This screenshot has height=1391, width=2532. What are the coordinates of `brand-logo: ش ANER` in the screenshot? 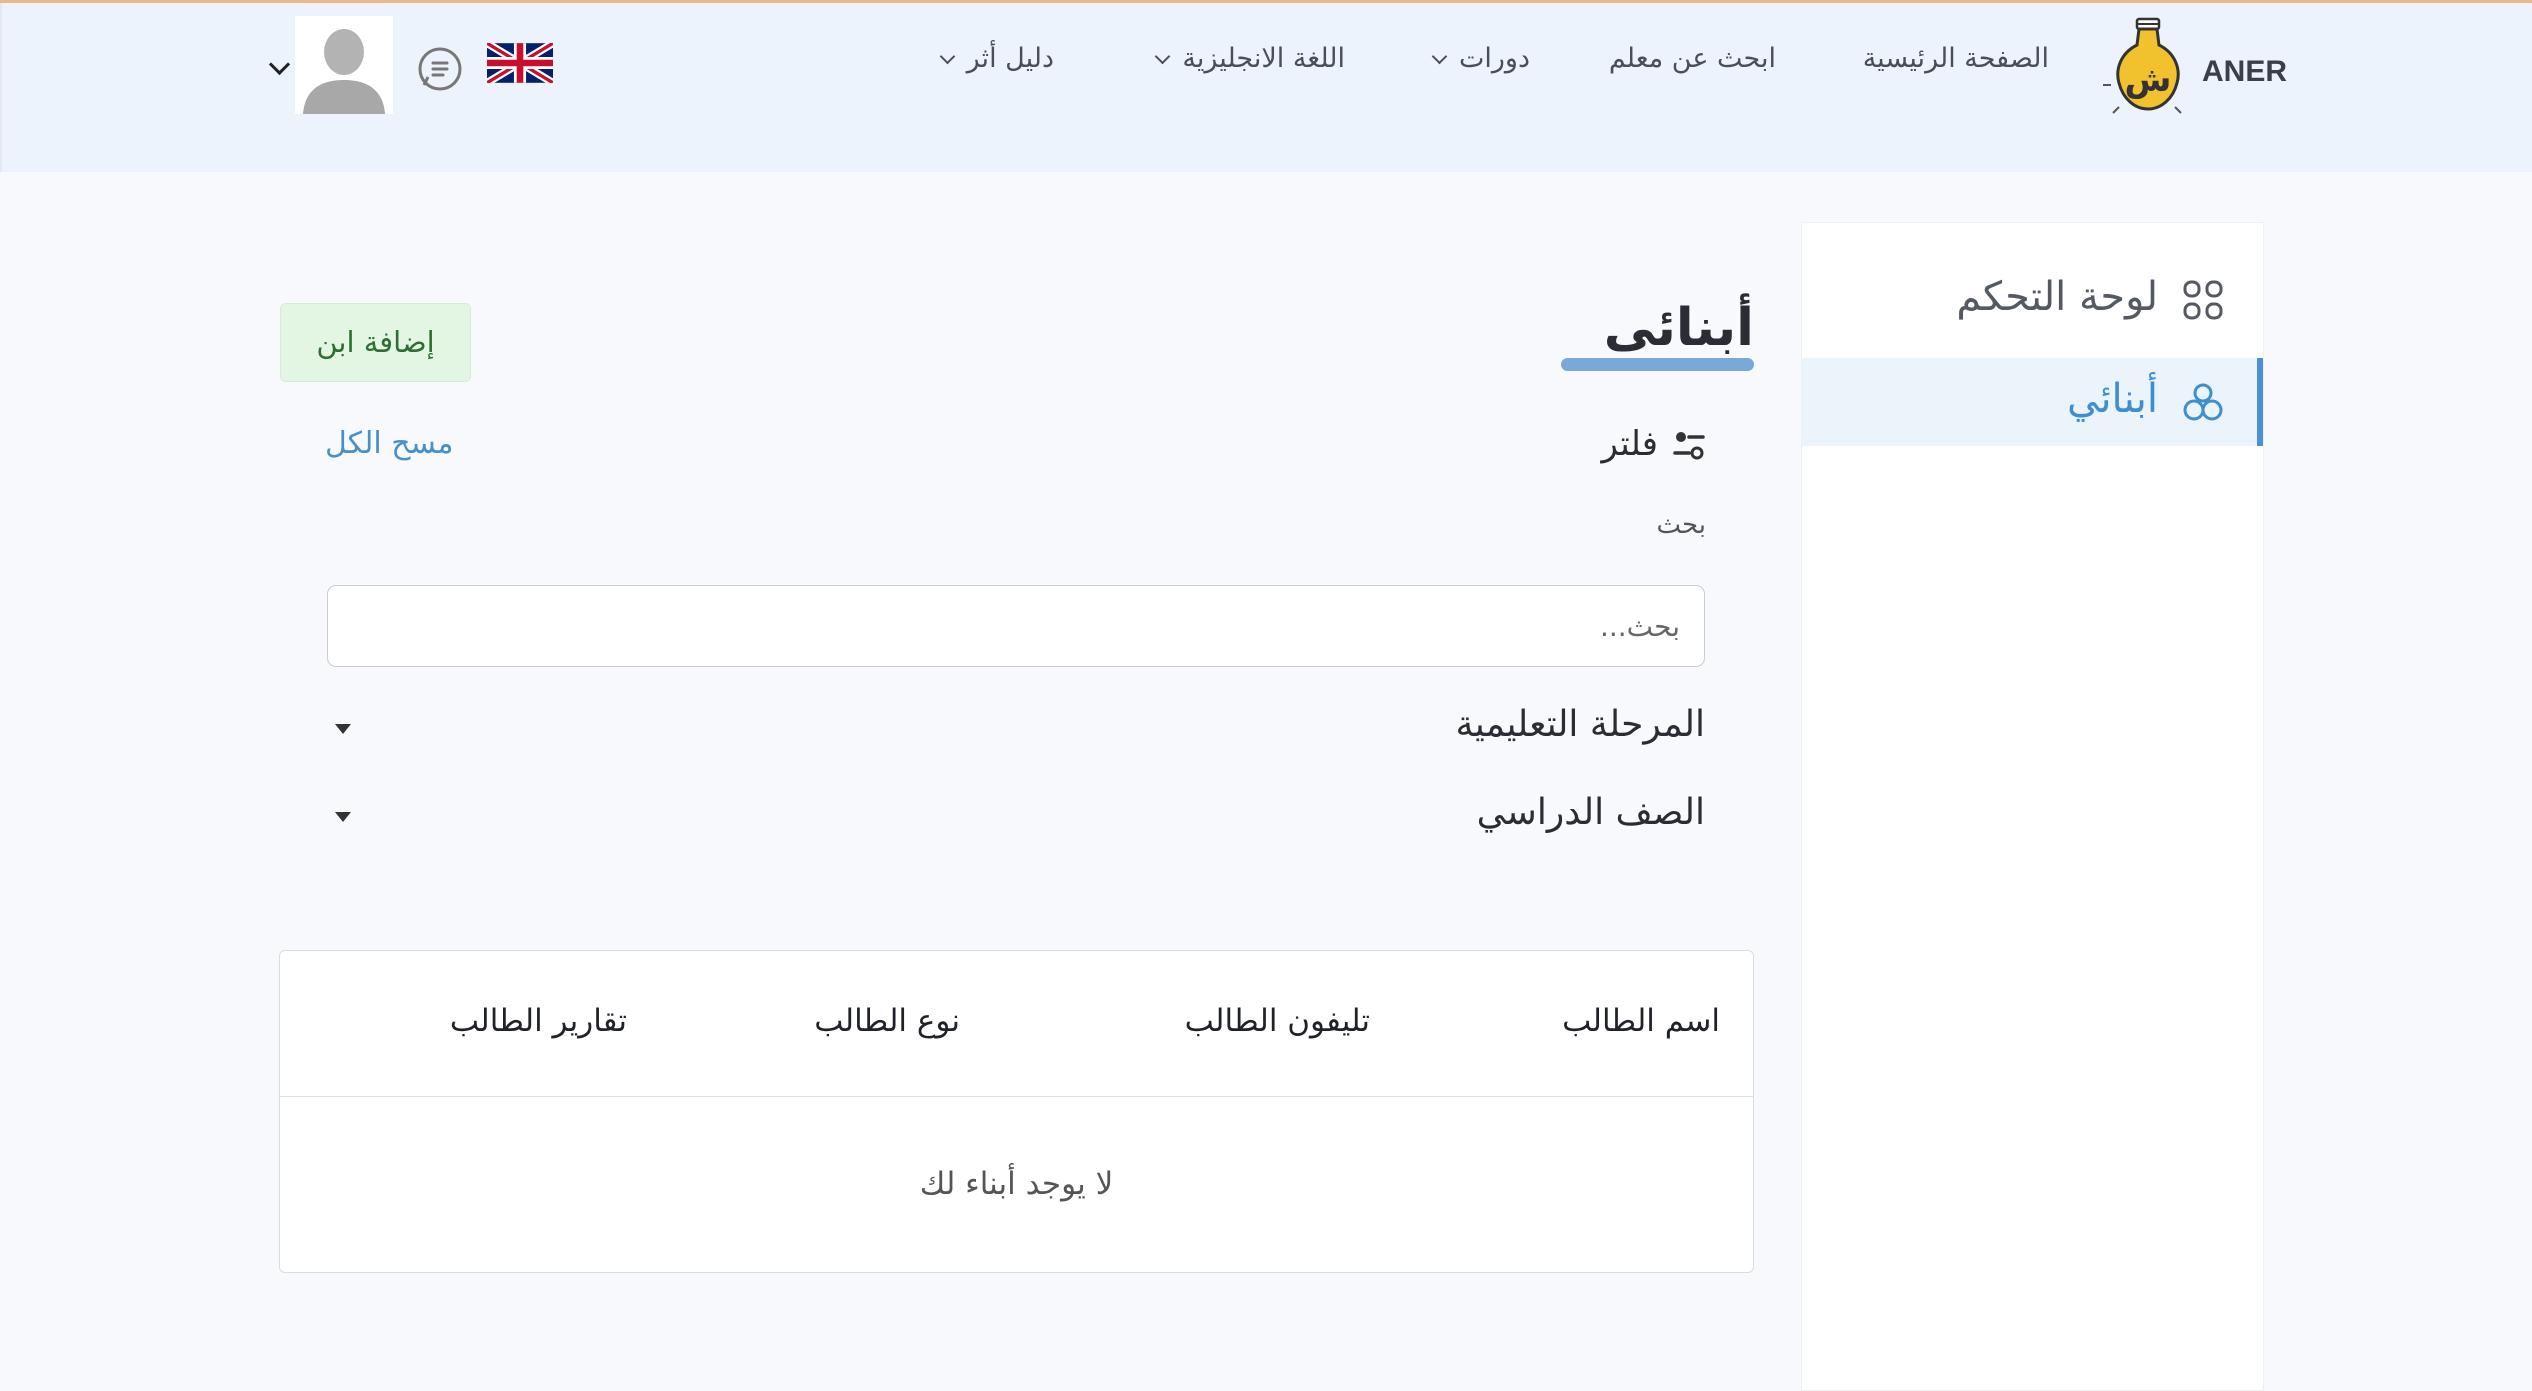 It's located at (2192, 68).